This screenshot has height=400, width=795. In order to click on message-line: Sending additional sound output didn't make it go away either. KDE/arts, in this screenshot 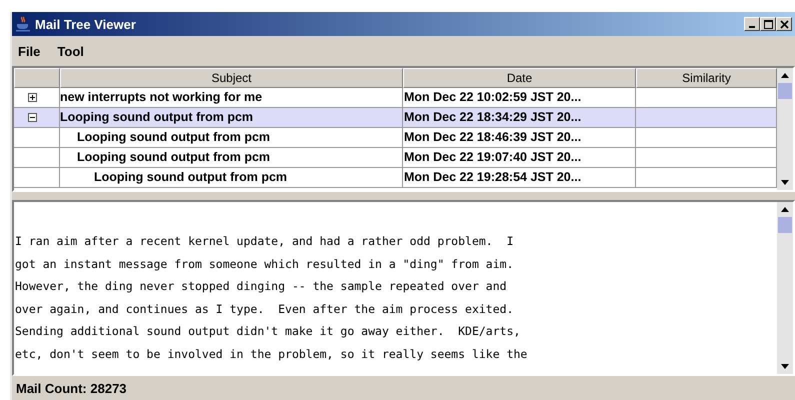, I will do `click(268, 331)`.